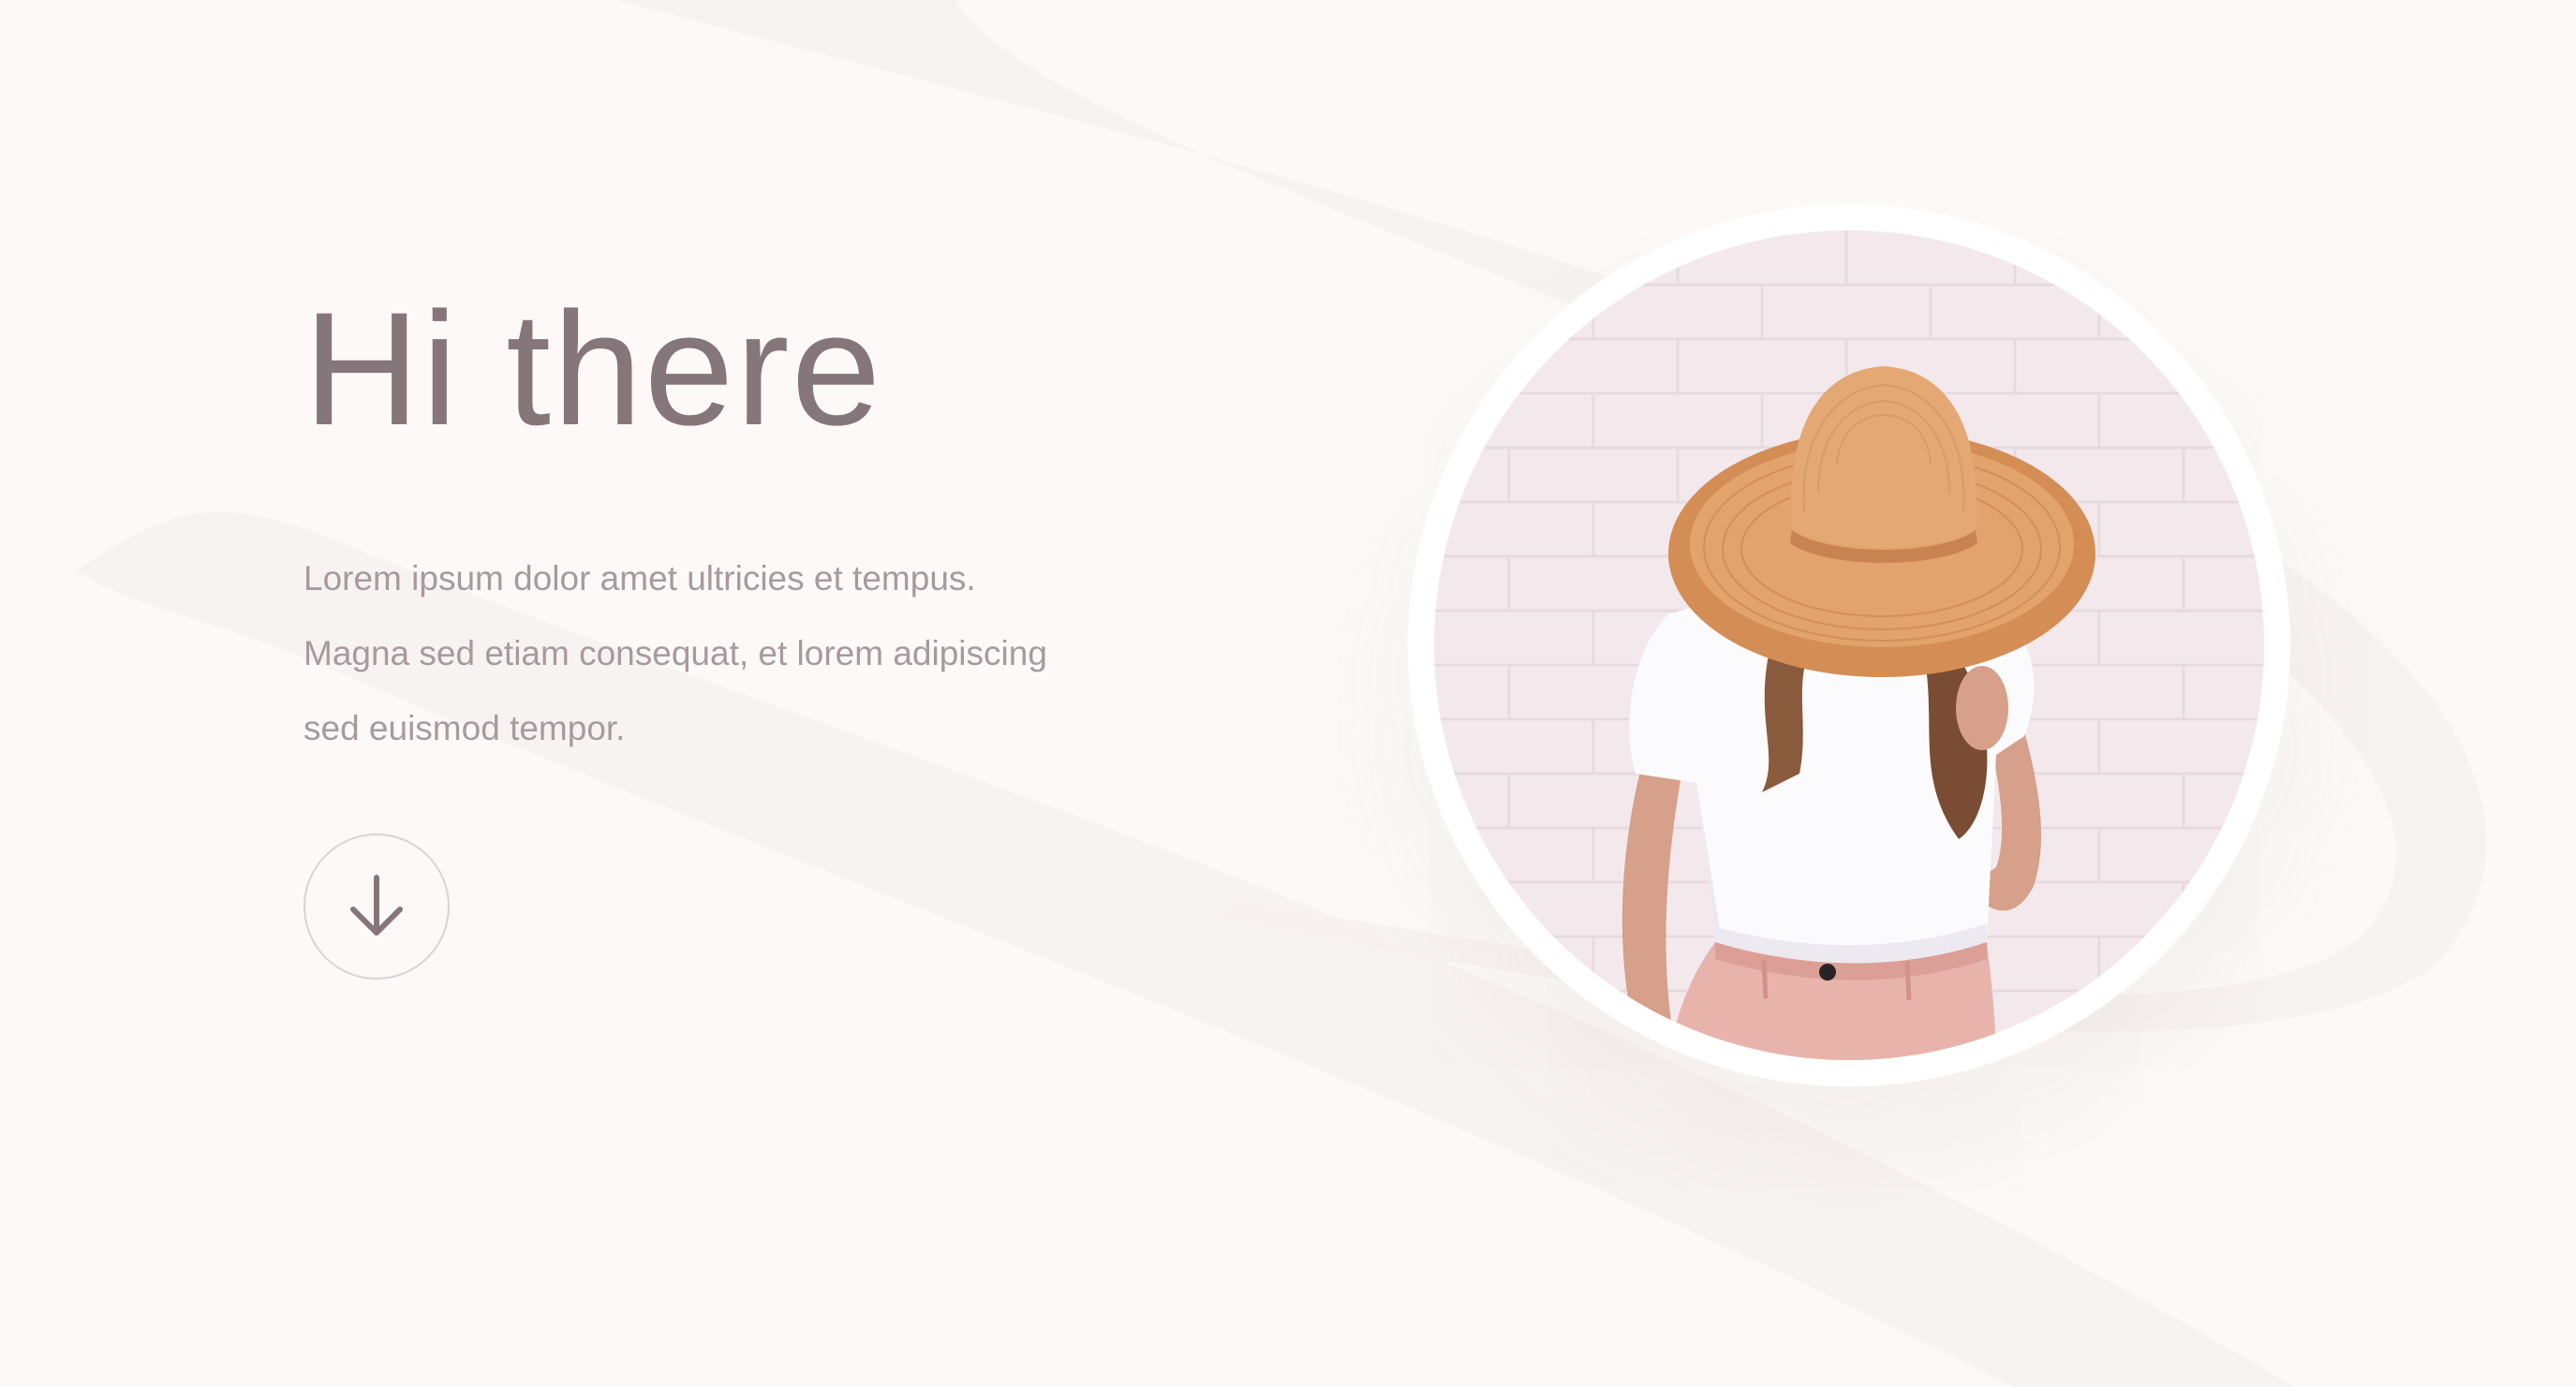  What do you see at coordinates (593, 369) in the screenshot?
I see `page-title: Hi there` at bounding box center [593, 369].